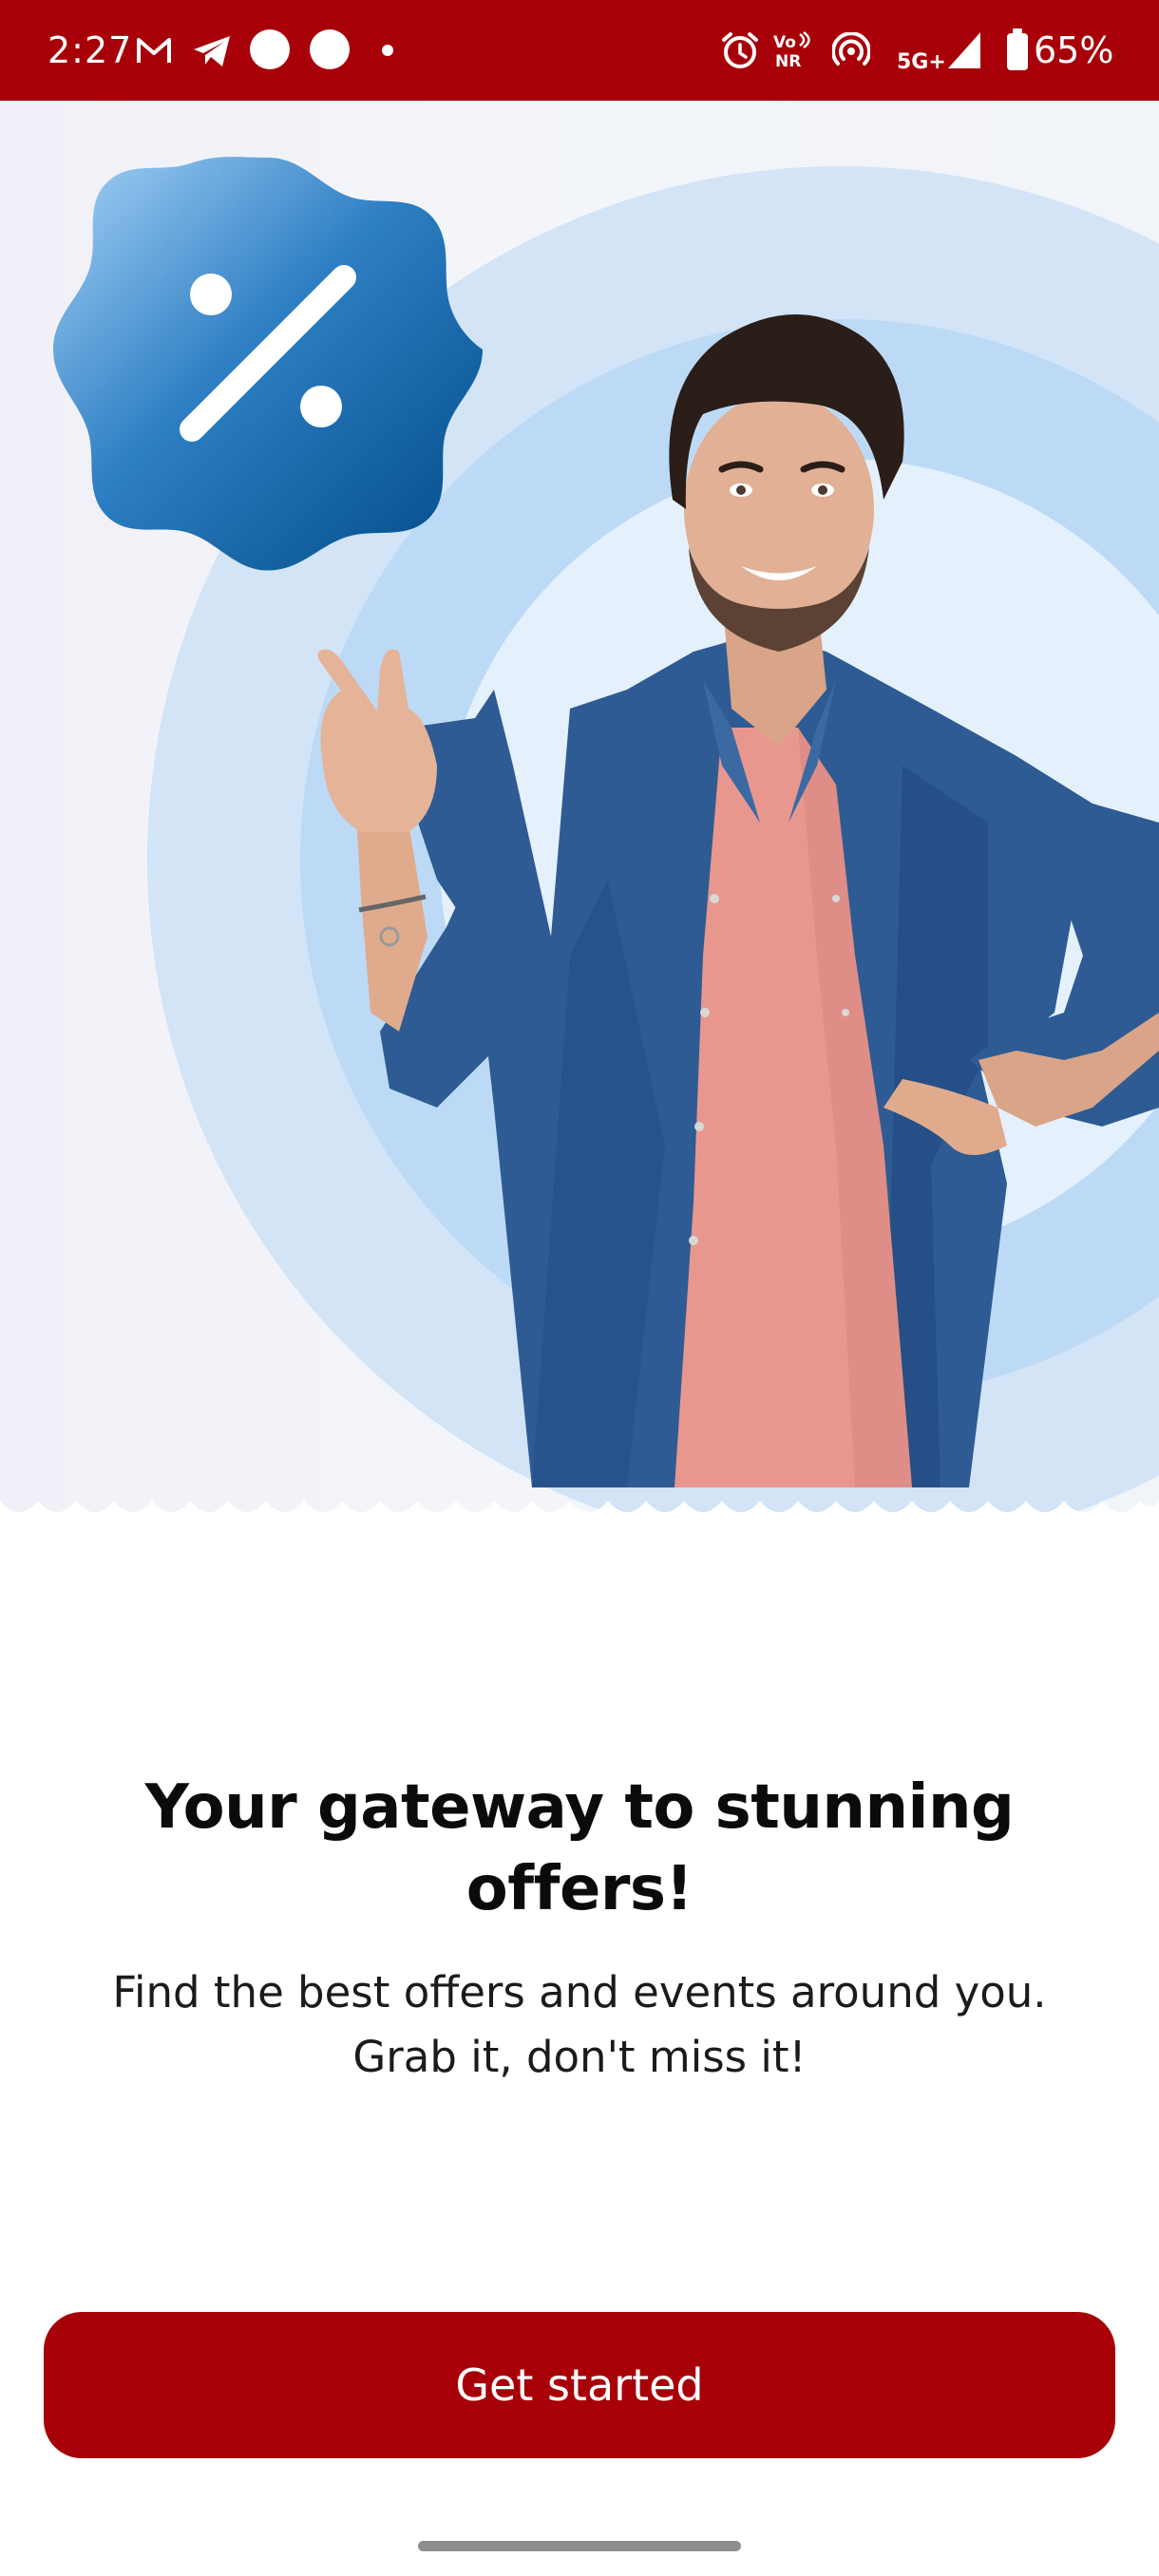  I want to click on more-dot-icon, so click(387, 50).